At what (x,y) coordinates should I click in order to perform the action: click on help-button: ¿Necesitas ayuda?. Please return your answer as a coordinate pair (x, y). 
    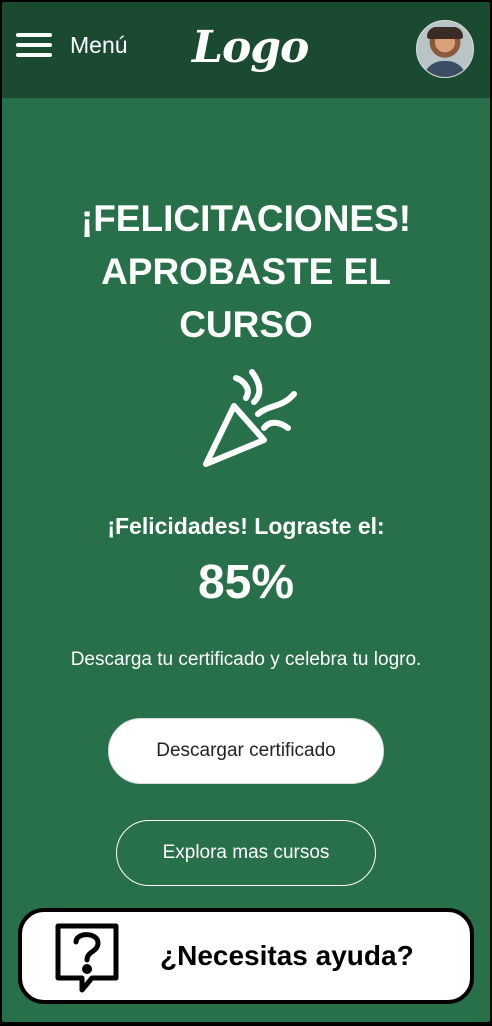
    Looking at the image, I should click on (246, 956).